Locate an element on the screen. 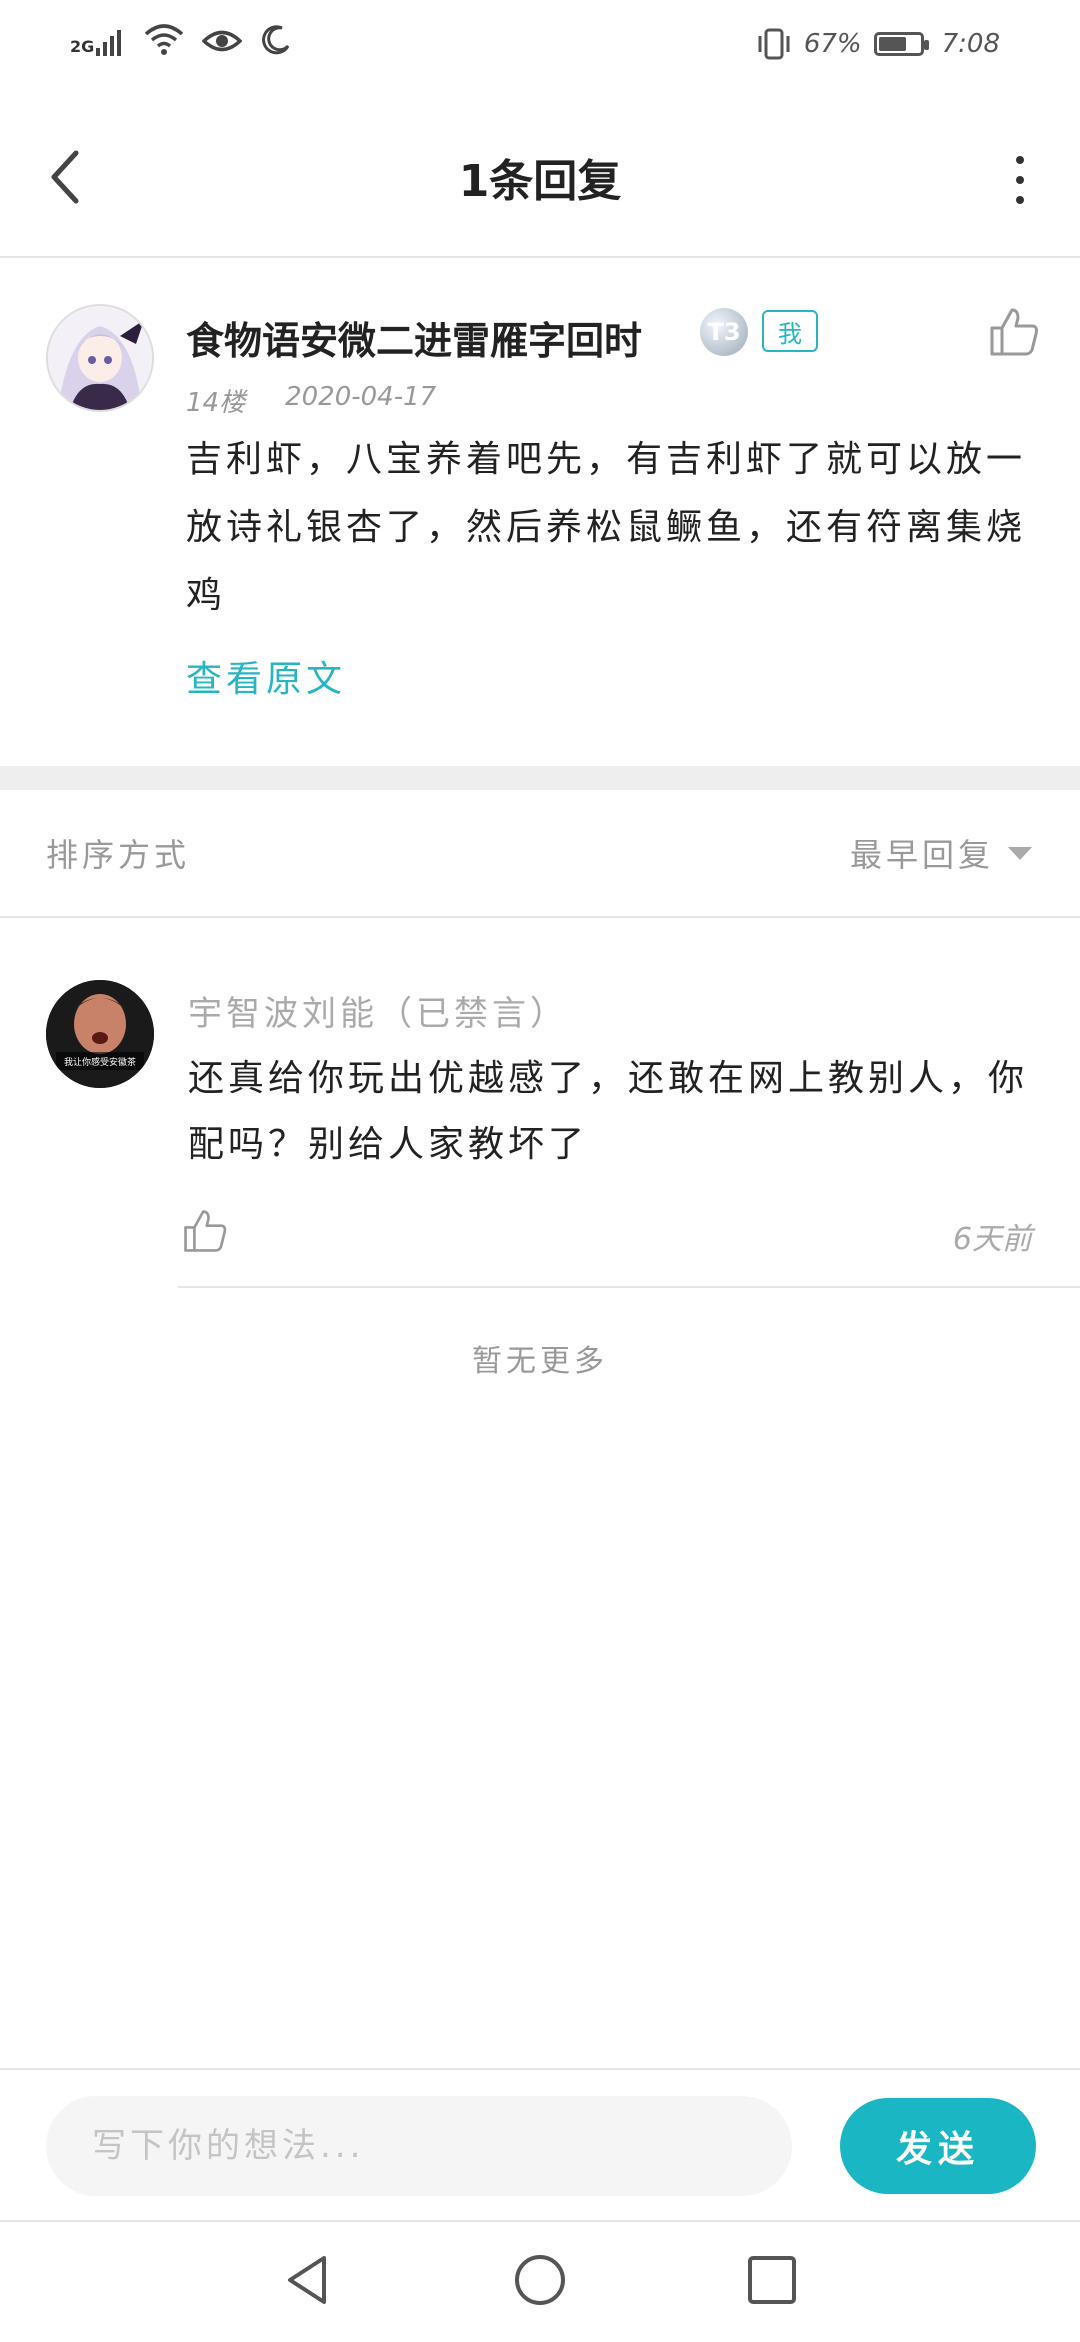  no-more-text: 暂无更多 is located at coordinates (540, 1361).